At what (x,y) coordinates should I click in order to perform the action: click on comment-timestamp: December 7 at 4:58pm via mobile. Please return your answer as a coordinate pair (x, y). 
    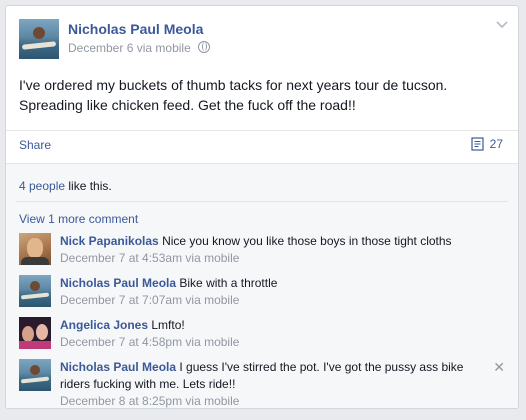
    Looking at the image, I should click on (149, 342).